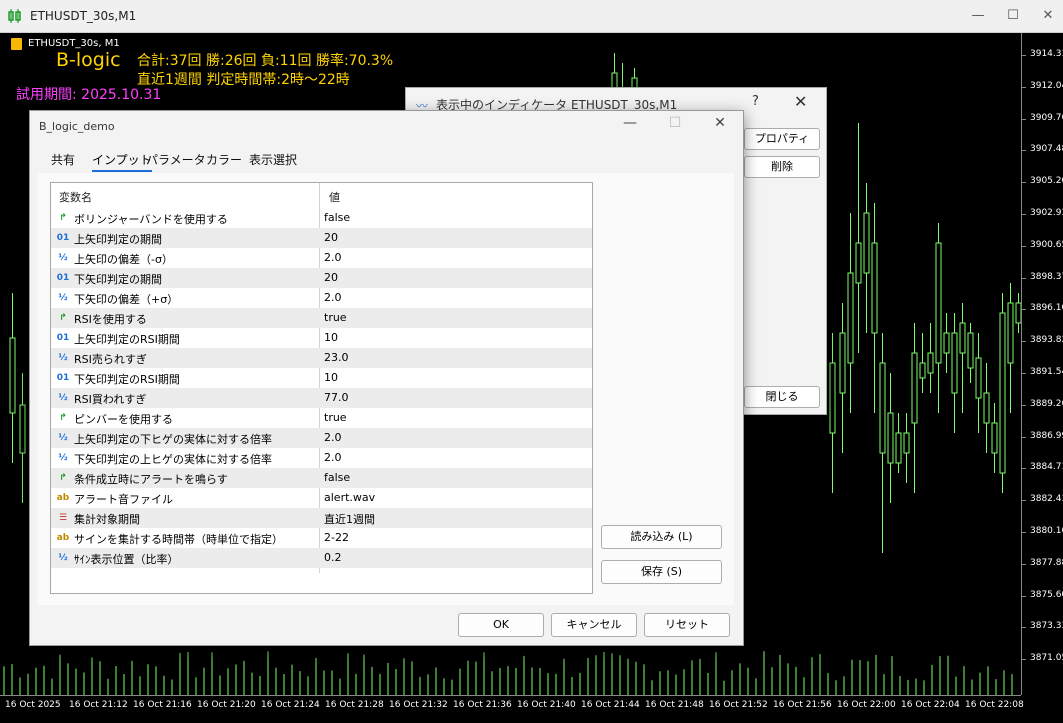 Image resolution: width=1063 pixels, height=723 pixels. I want to click on cancel-button: キャンセル, so click(594, 625).